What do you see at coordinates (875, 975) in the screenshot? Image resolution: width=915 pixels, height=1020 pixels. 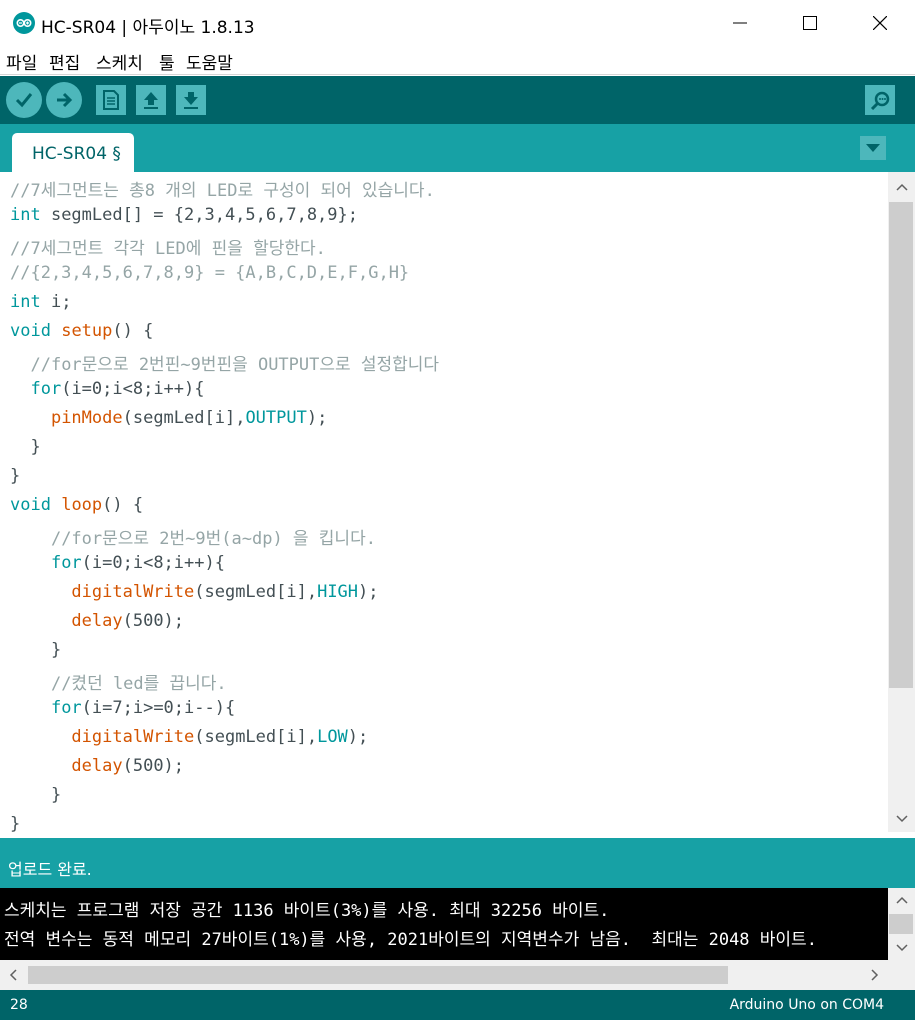 I see `scroll-right-arrow-icon` at bounding box center [875, 975].